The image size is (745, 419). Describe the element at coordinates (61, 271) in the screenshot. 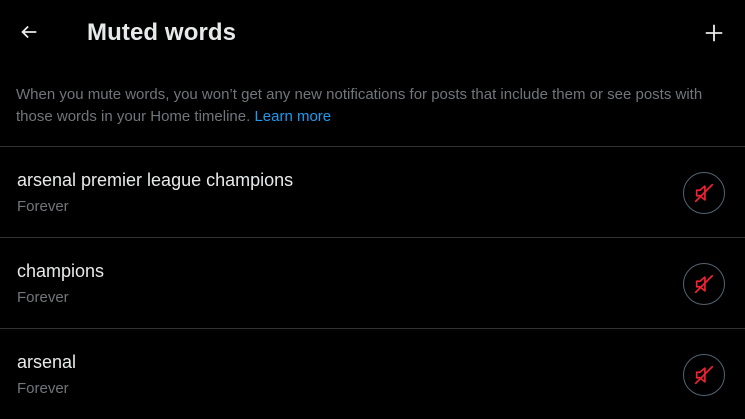

I see `muted-word-text: champions` at that location.